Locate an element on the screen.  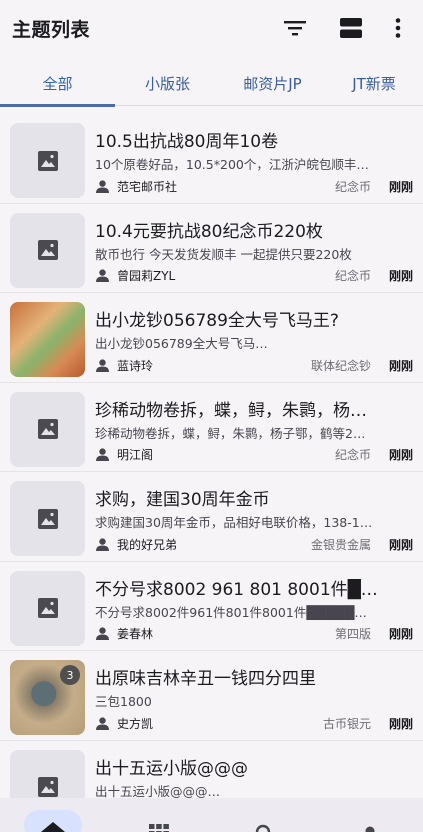
tab-all: 全部 is located at coordinates (57, 83).